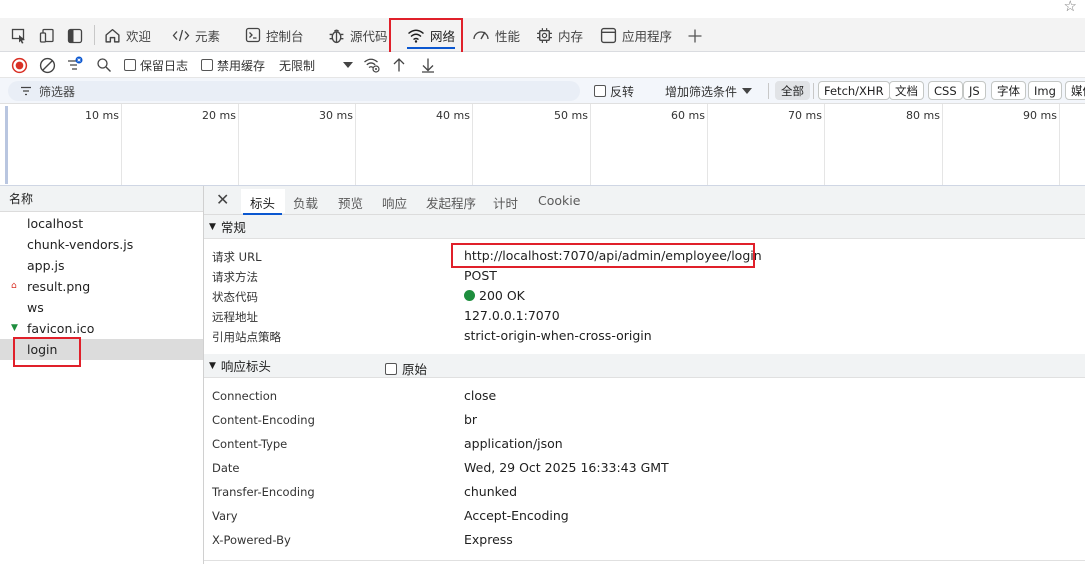 Image resolution: width=1085 pixels, height=564 pixels. I want to click on general-section-header: ▼ 常规, so click(644, 227).